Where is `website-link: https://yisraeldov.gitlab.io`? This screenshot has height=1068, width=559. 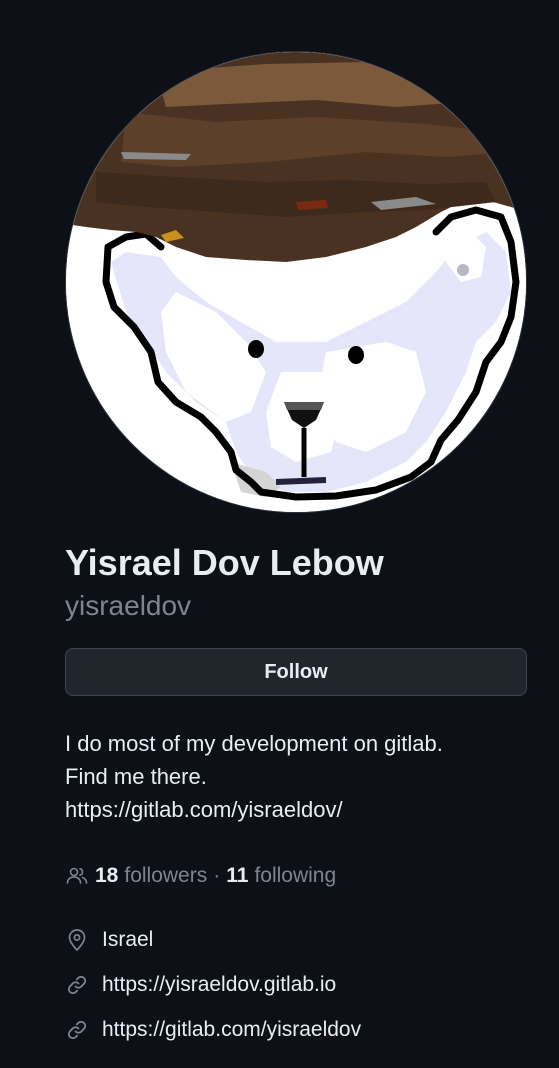
website-link: https://yisraeldov.gitlab.io is located at coordinates (219, 985).